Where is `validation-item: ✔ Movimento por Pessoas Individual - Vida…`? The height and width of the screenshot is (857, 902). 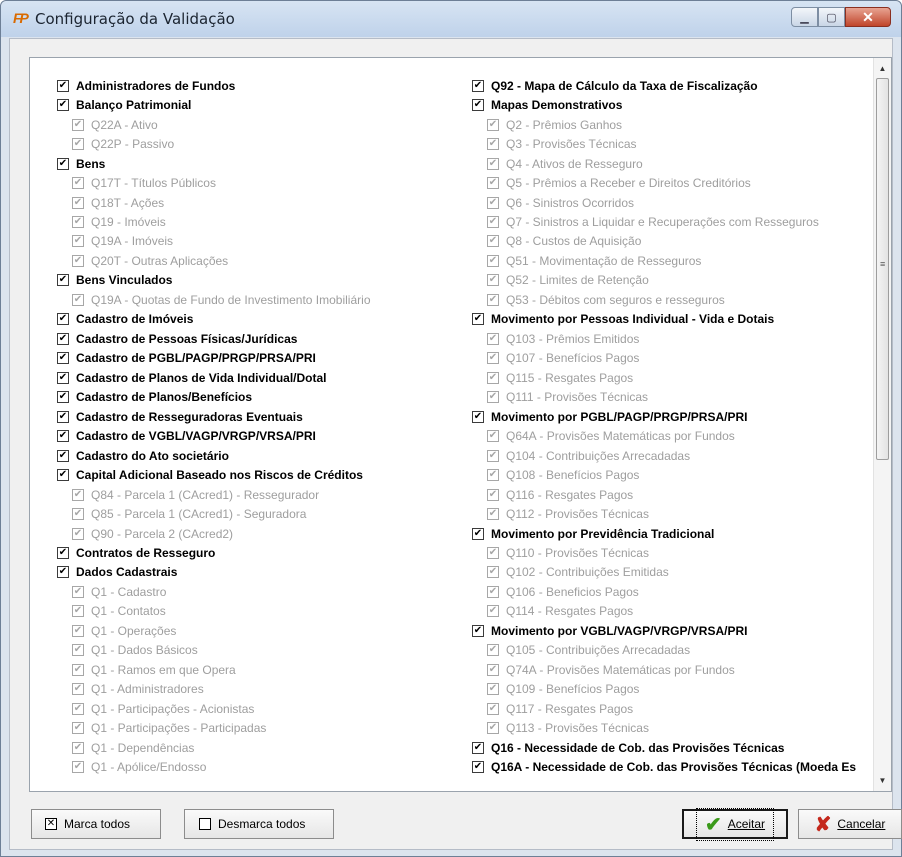 validation-item: ✔ Movimento por Pessoas Individual - Vida… is located at coordinates (664, 319).